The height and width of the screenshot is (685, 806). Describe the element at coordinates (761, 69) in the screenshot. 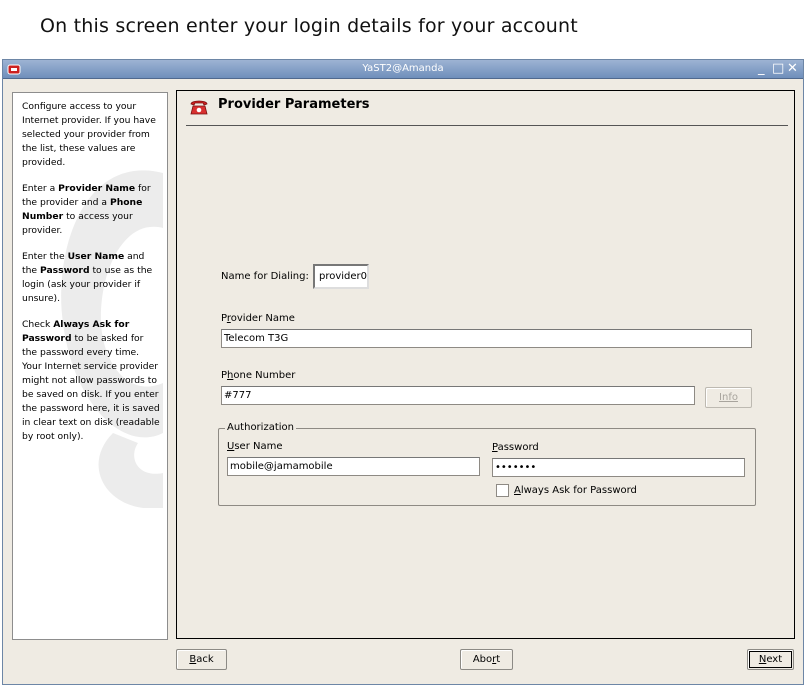

I see `minimize-icon: _` at that location.